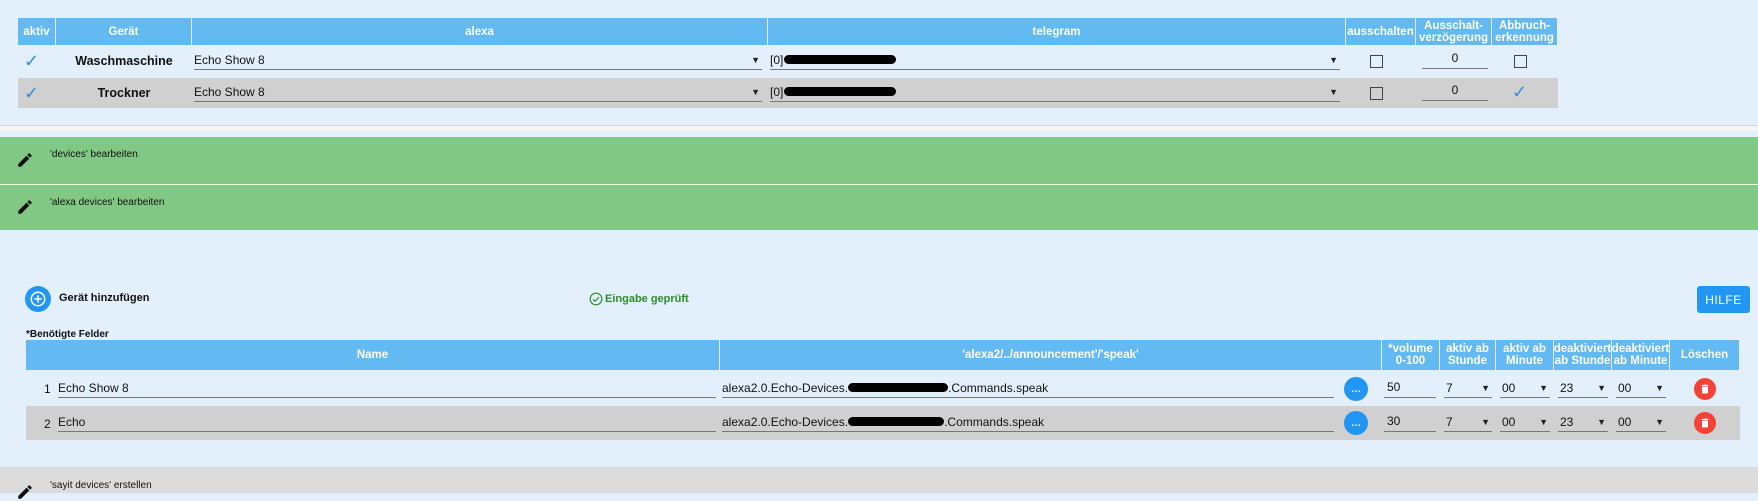 The image size is (1758, 501). What do you see at coordinates (1525, 31) in the screenshot?
I see `header-abbruch: Abbruch-erkennung` at bounding box center [1525, 31].